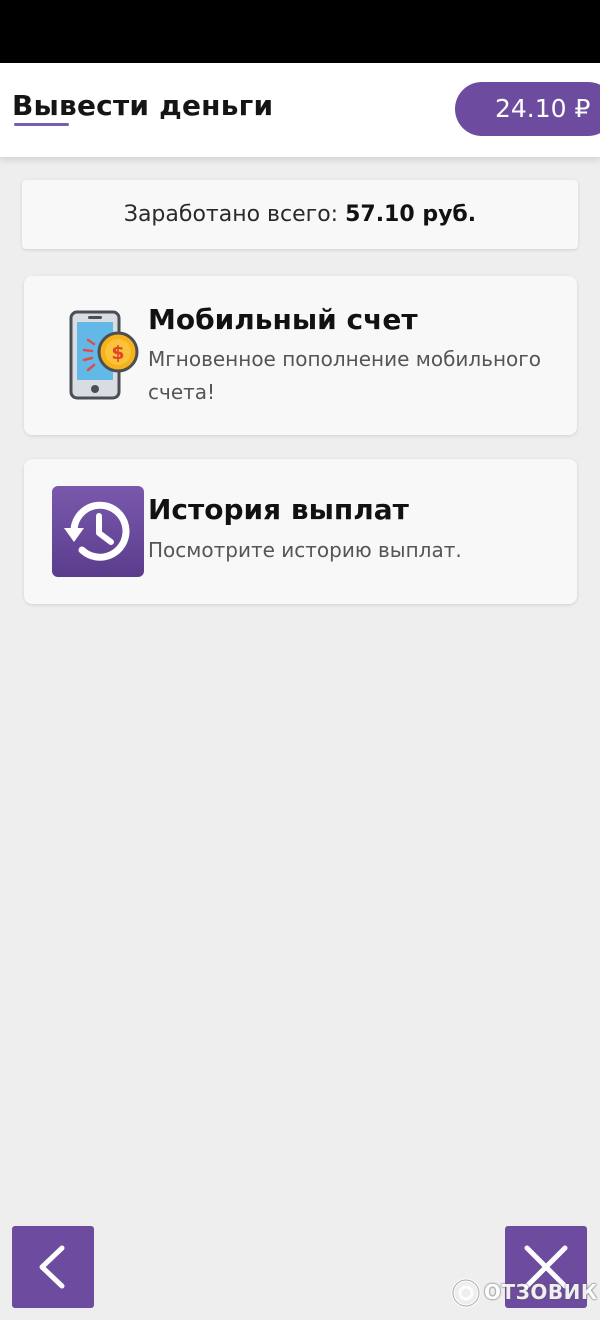 The height and width of the screenshot is (1320, 600). I want to click on page-title: Вывести деньги, so click(143, 105).